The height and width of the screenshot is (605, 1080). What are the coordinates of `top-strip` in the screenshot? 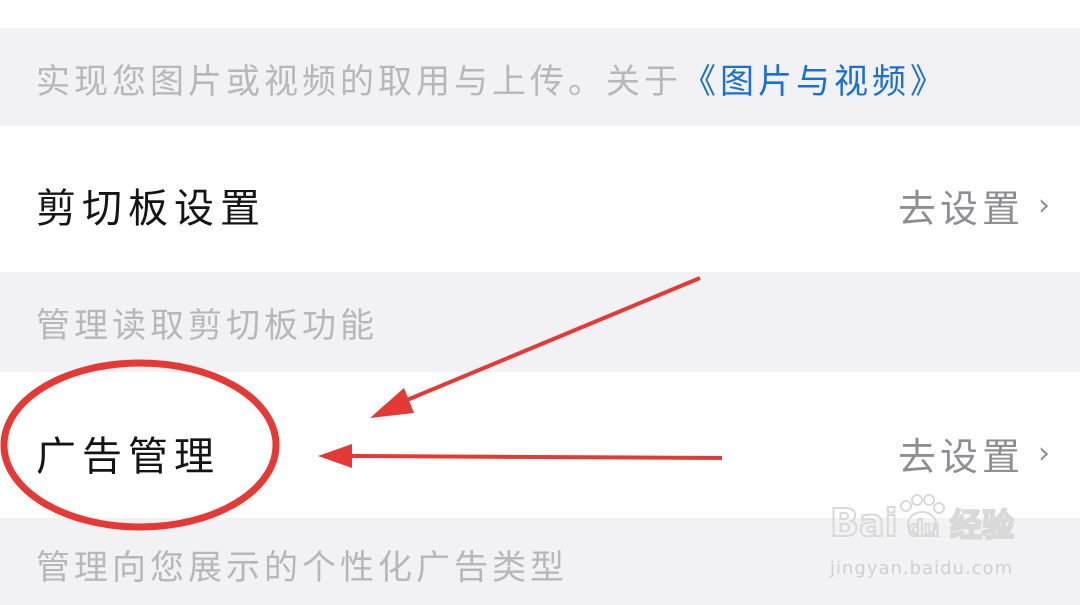 It's located at (540, 14).